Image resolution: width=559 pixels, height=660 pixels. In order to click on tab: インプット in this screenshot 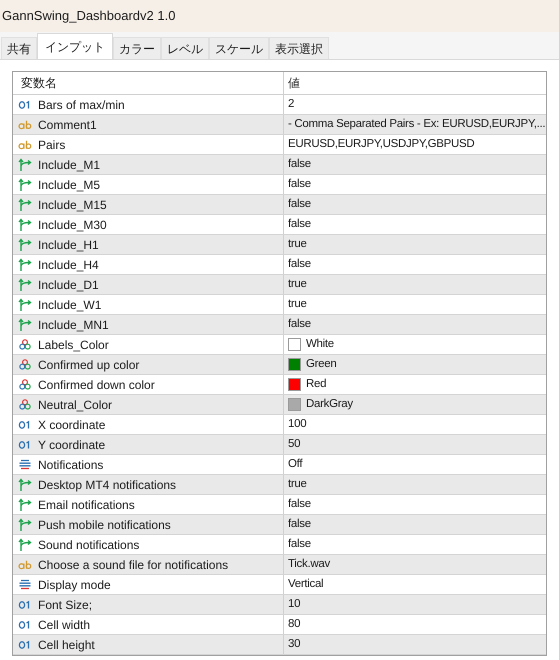, I will do `click(75, 46)`.